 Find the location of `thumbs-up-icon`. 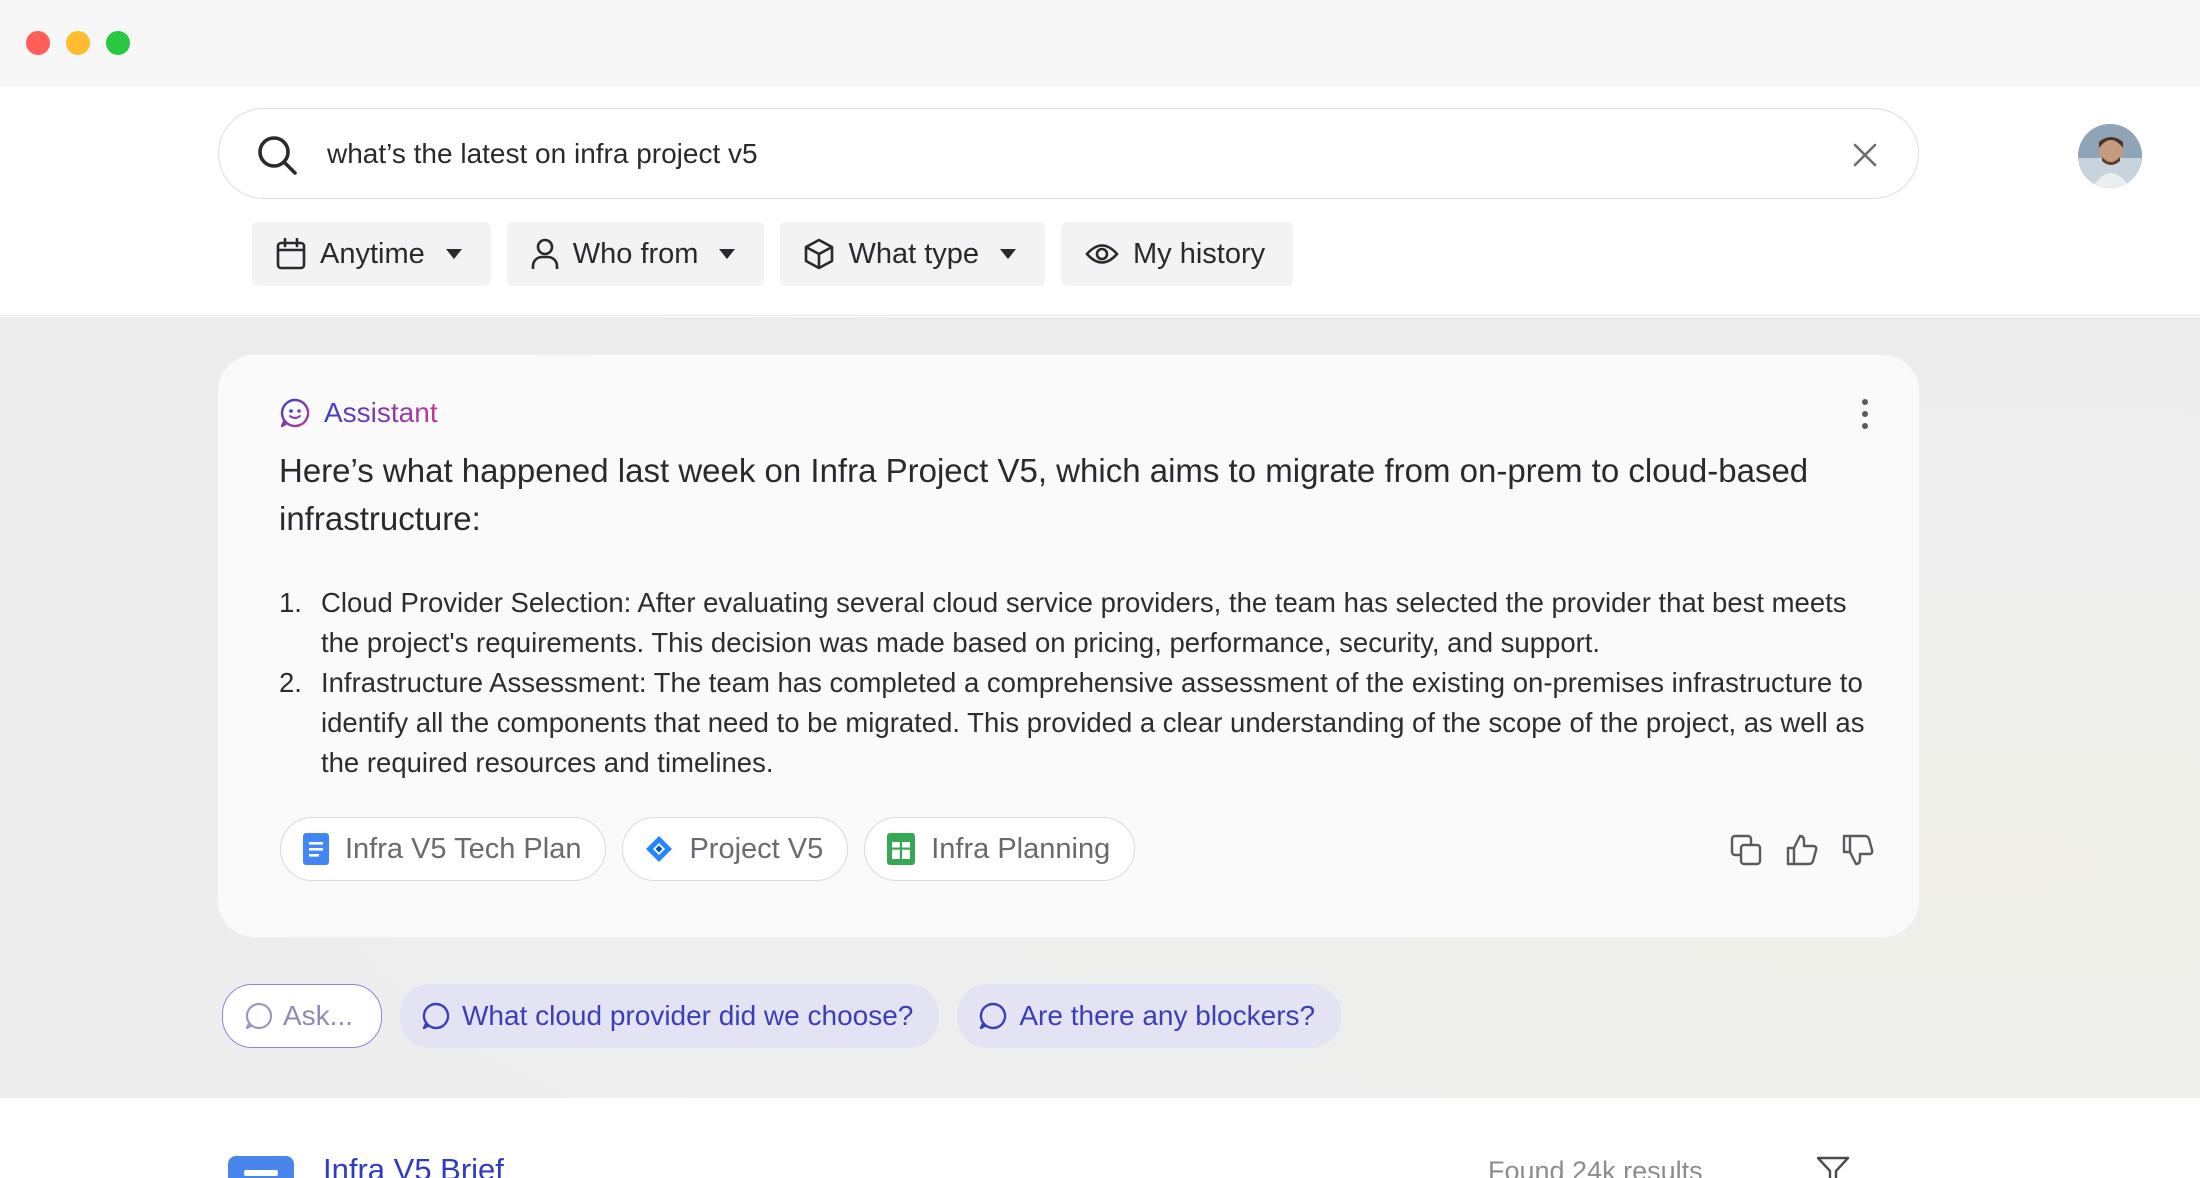

thumbs-up-icon is located at coordinates (1802, 850).